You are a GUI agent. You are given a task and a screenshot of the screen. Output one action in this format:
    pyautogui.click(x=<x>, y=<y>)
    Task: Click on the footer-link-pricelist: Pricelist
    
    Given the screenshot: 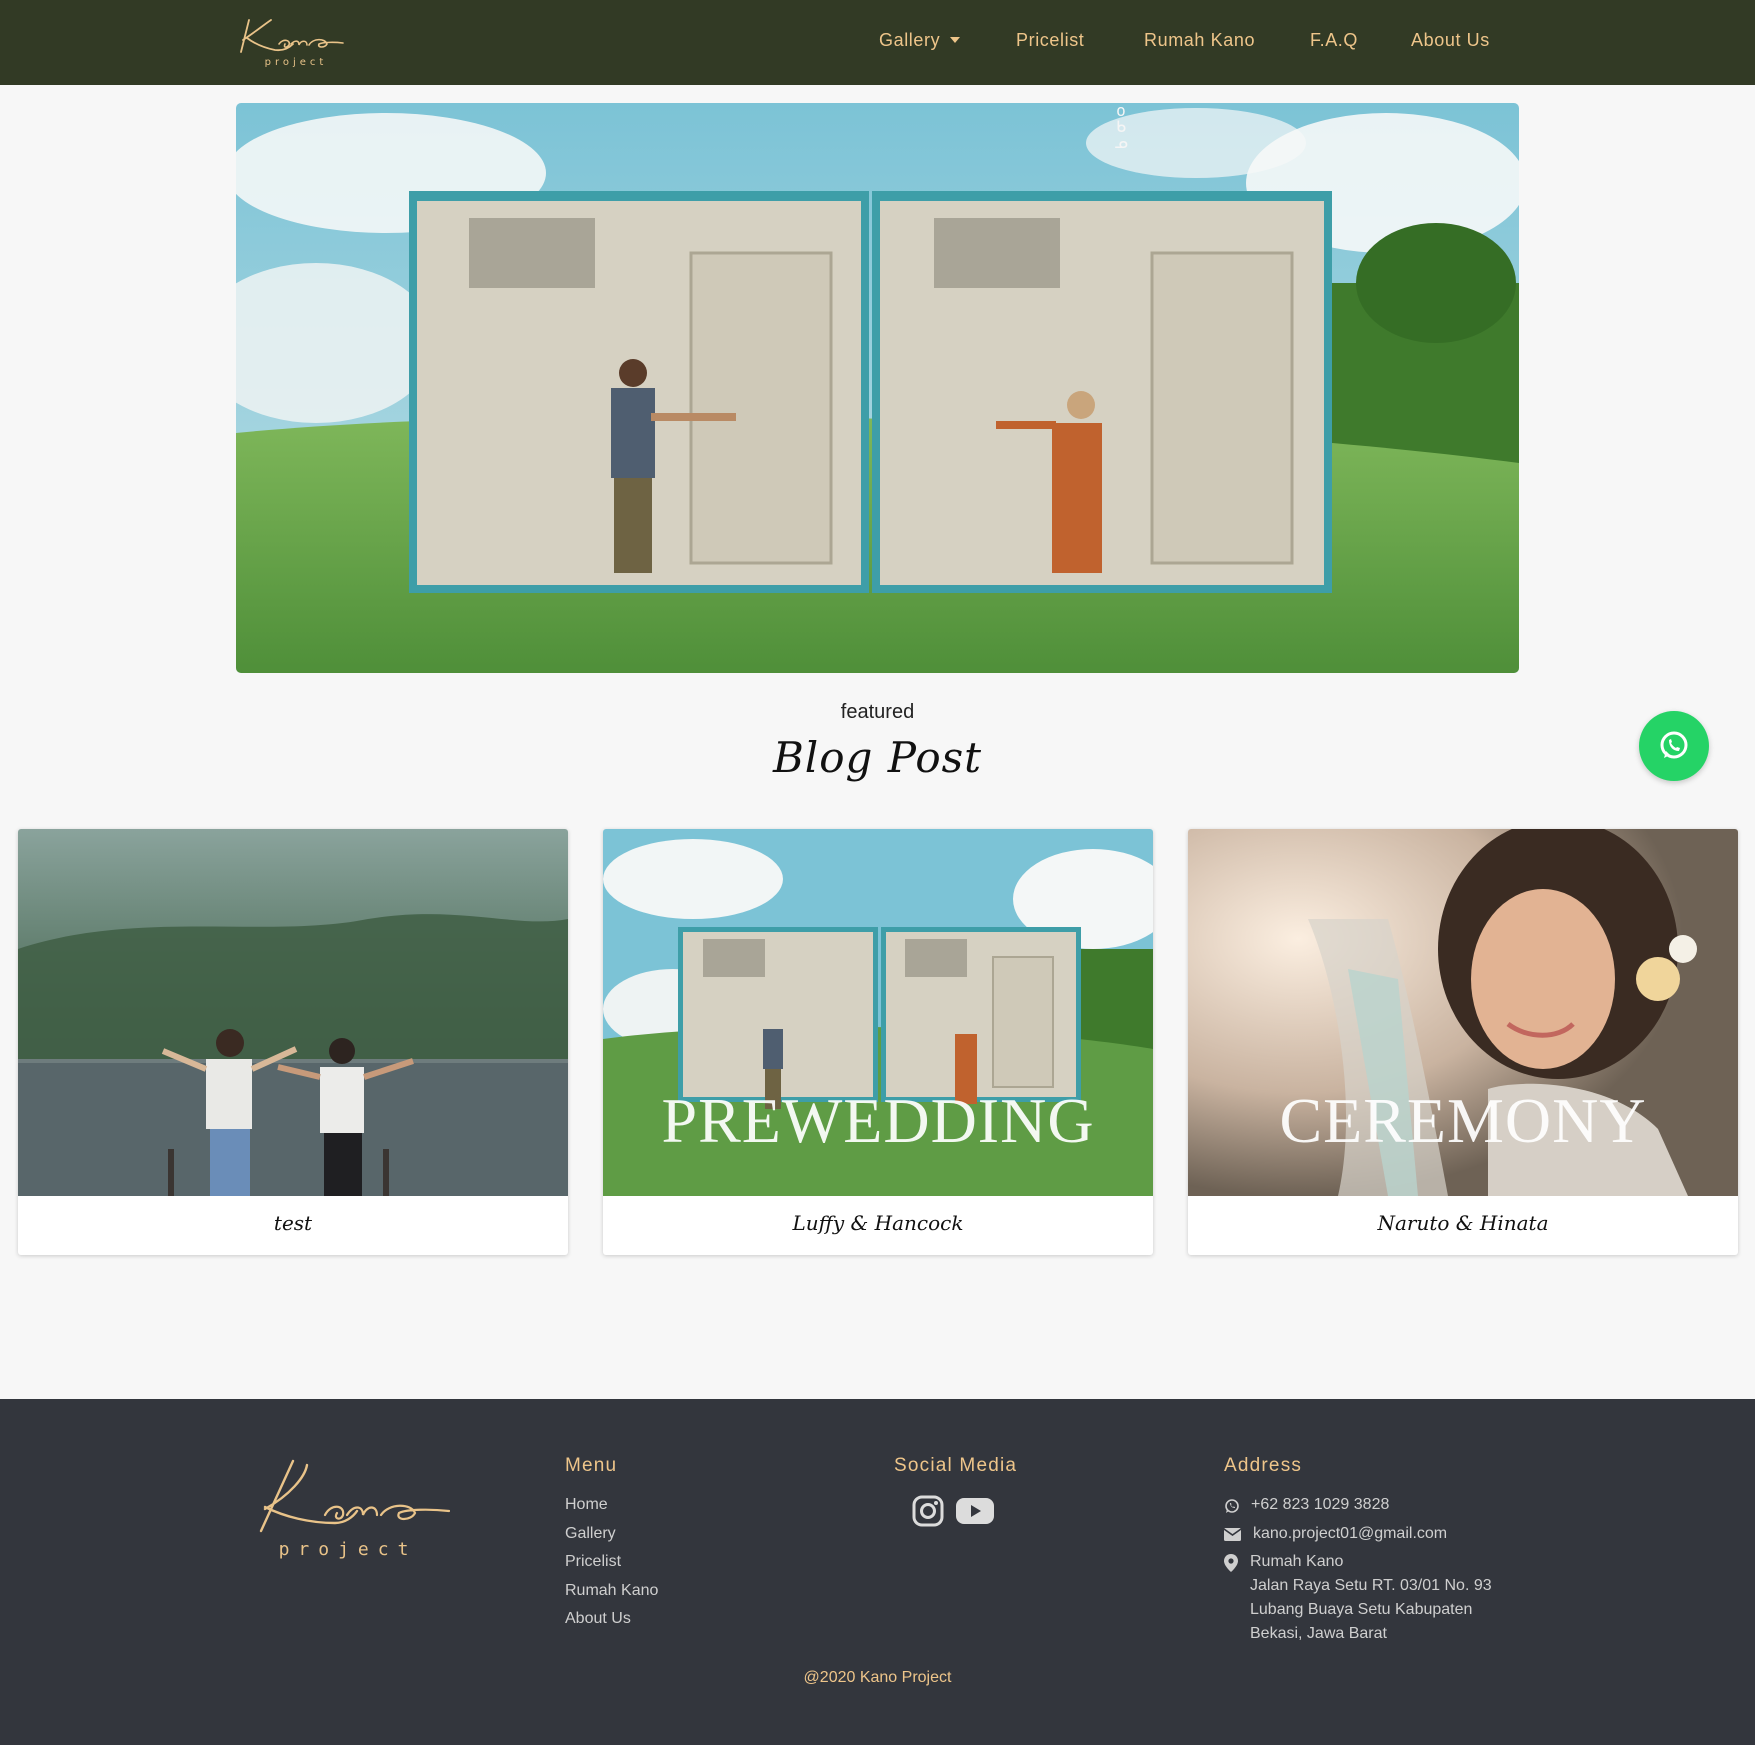 What is the action you would take?
    pyautogui.click(x=593, y=1562)
    